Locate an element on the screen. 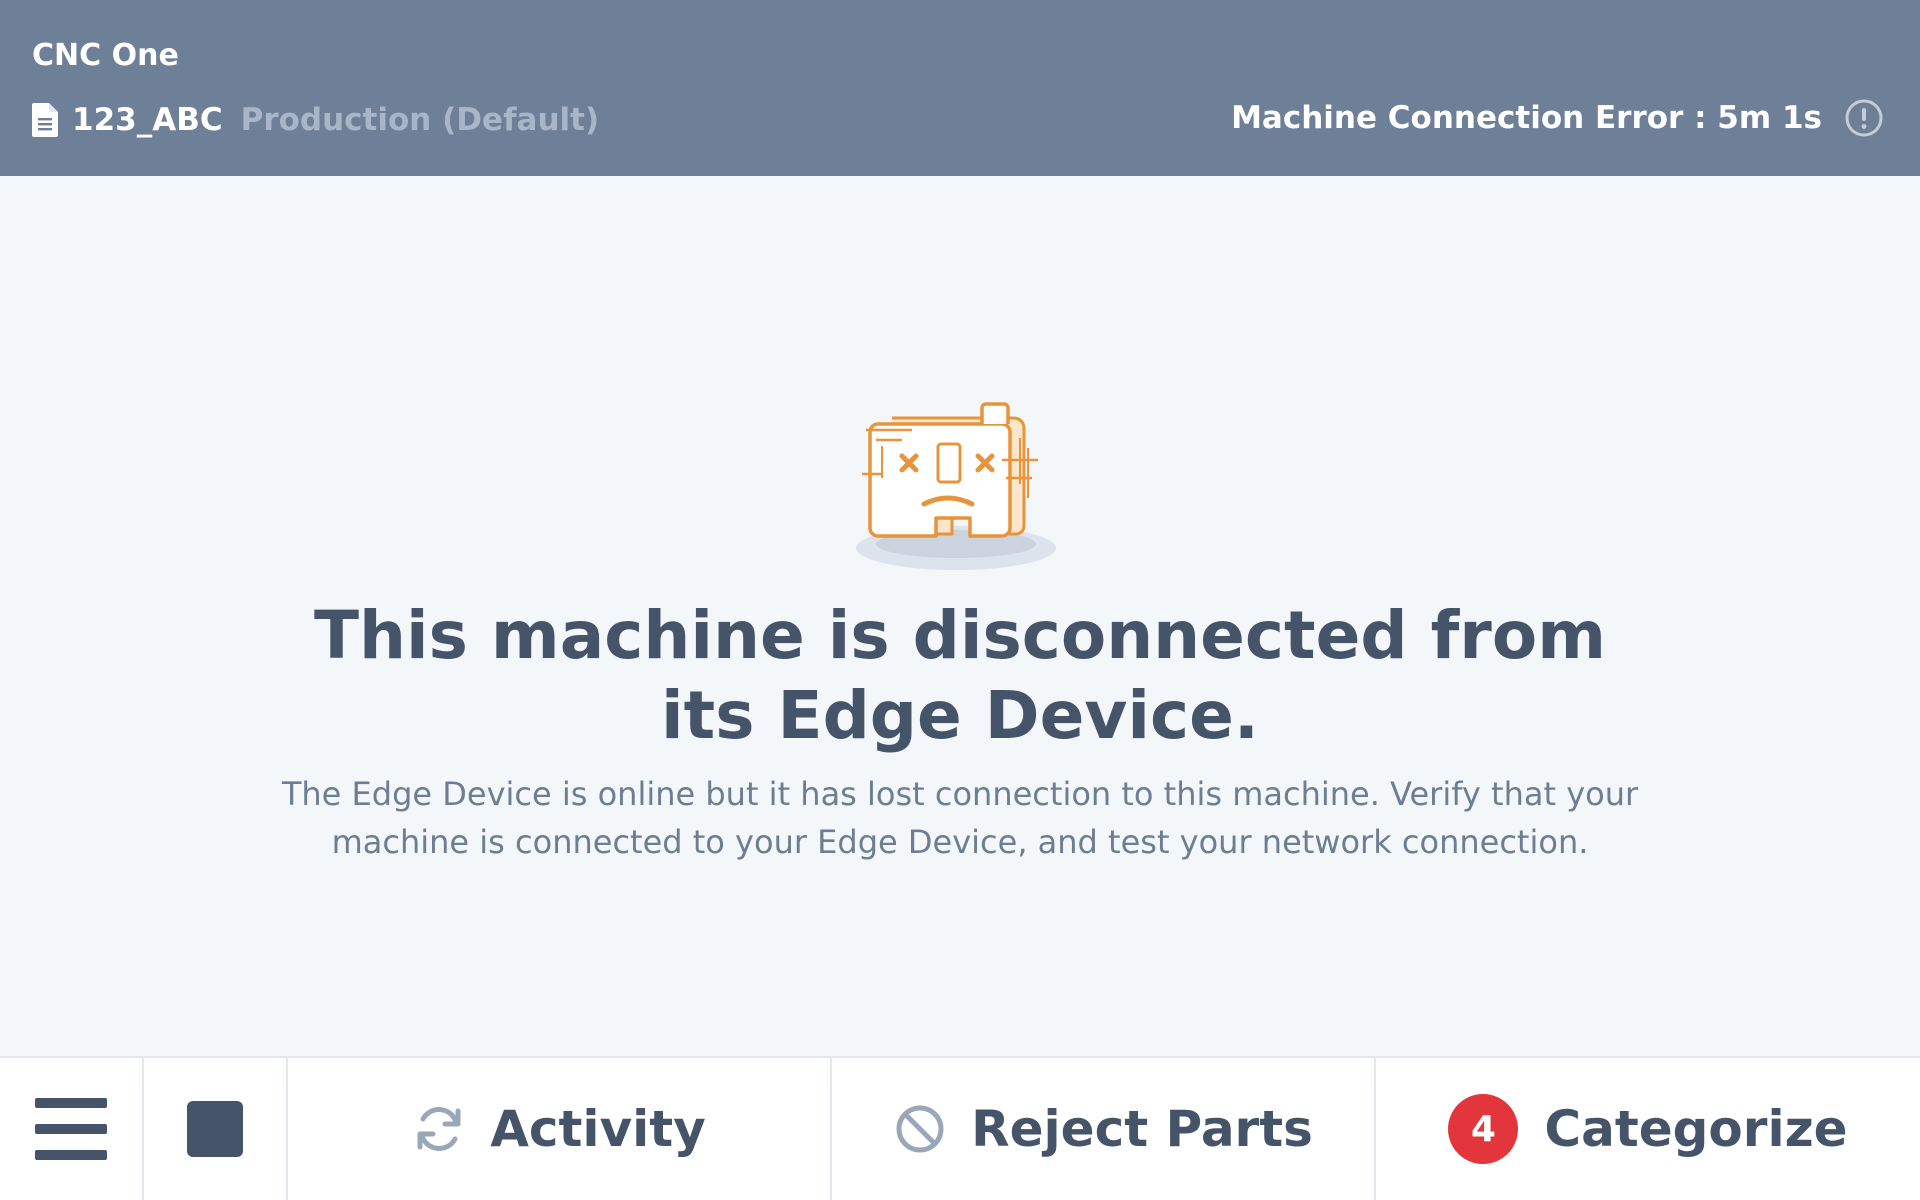 Image resolution: width=1920 pixels, height=1200 pixels. job-info: 123_ABC Production (Default) is located at coordinates (315, 120).